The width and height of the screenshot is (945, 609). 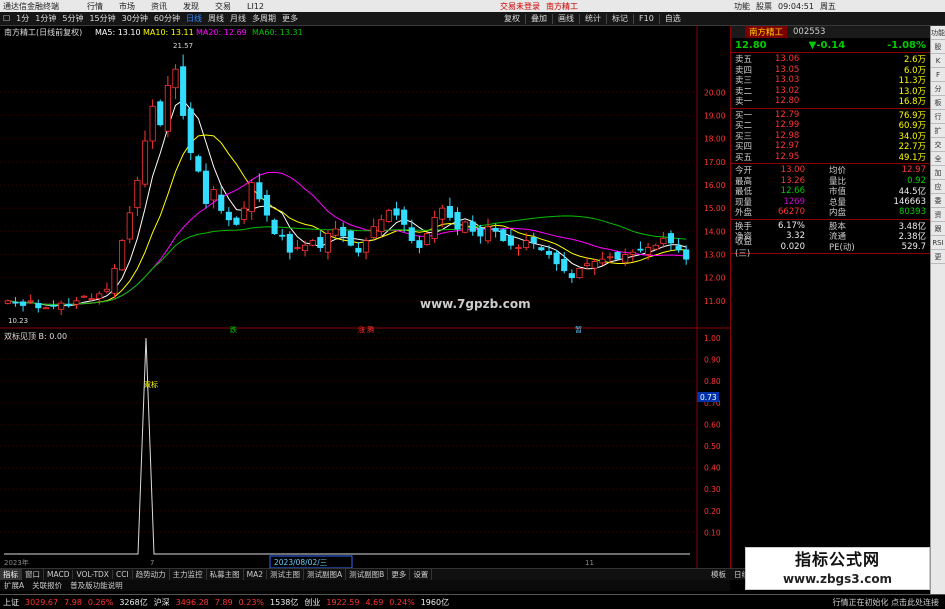 I want to click on sidebar-button: RSI, so click(x=938, y=243).